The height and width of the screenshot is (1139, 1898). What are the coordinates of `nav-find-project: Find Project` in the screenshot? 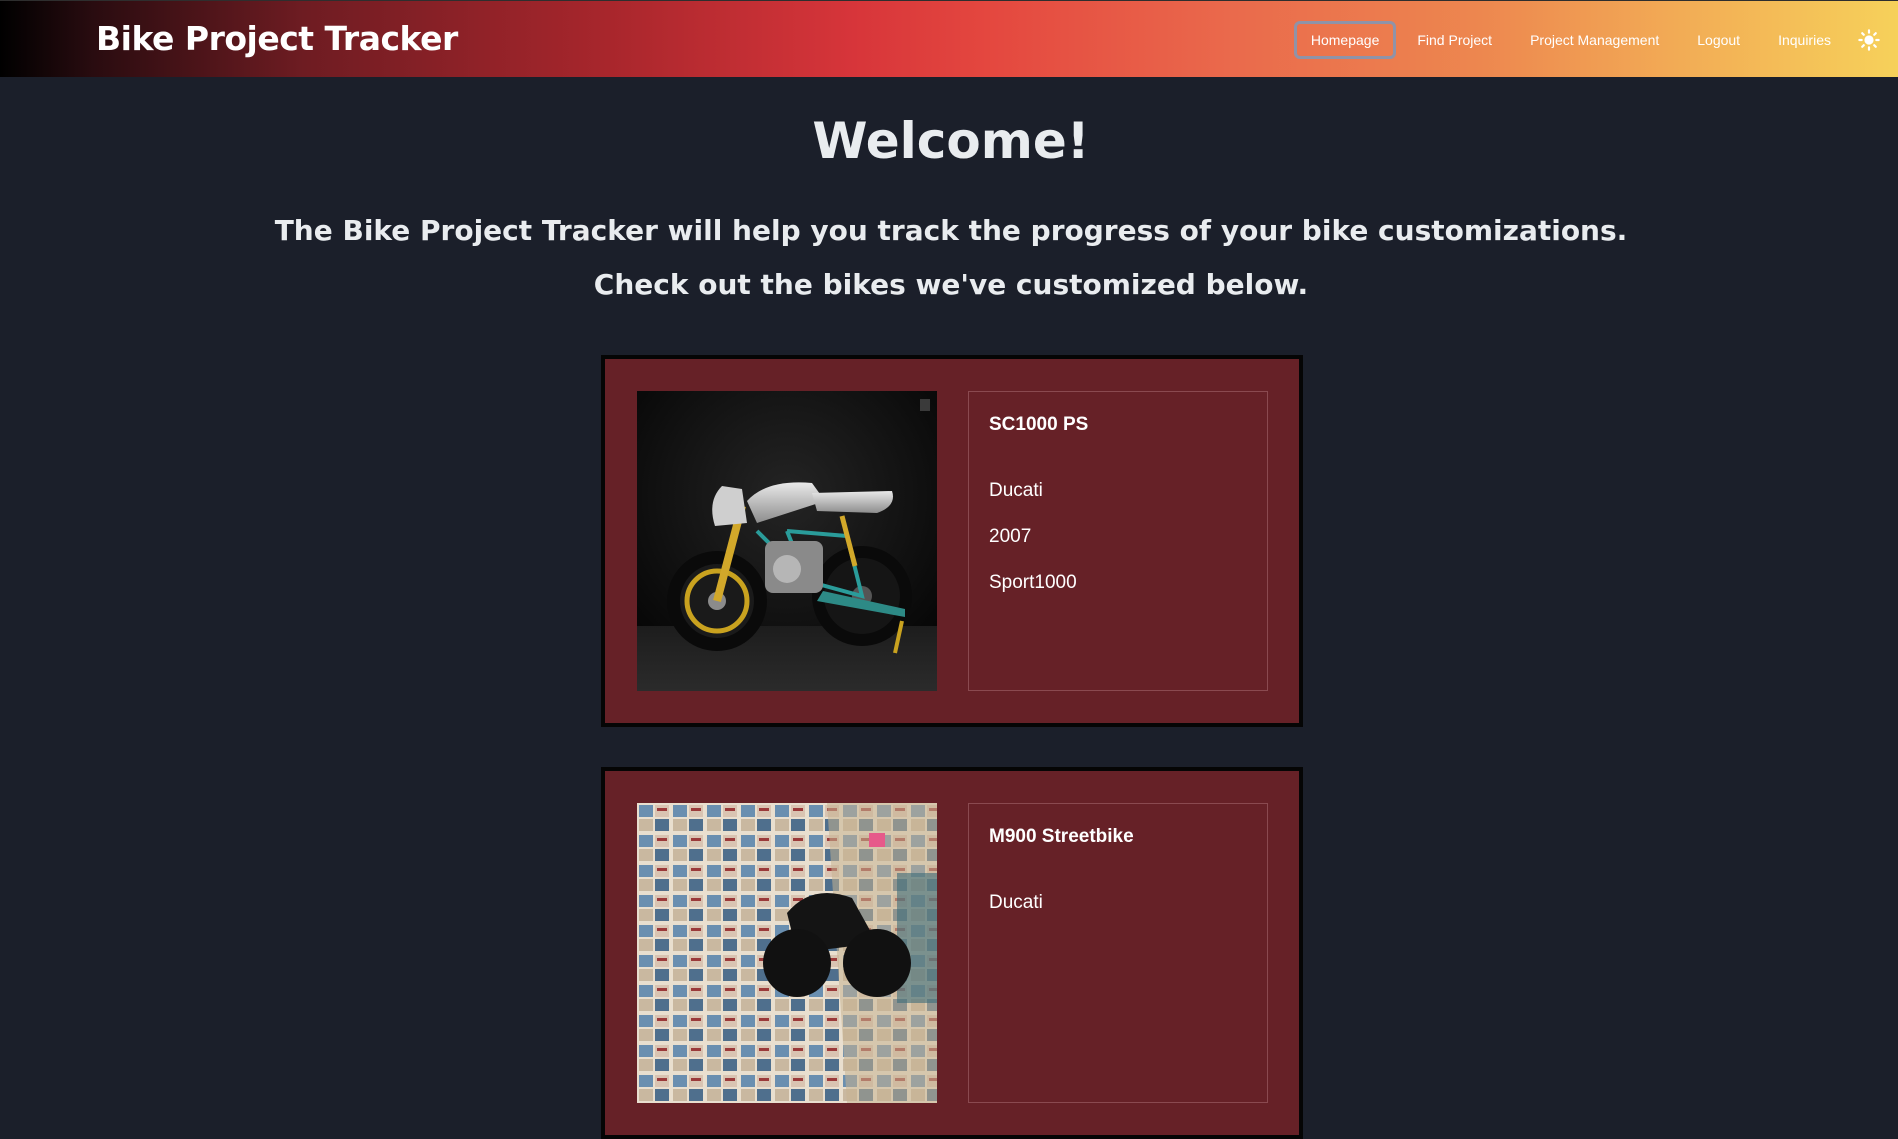 It's located at (1454, 40).